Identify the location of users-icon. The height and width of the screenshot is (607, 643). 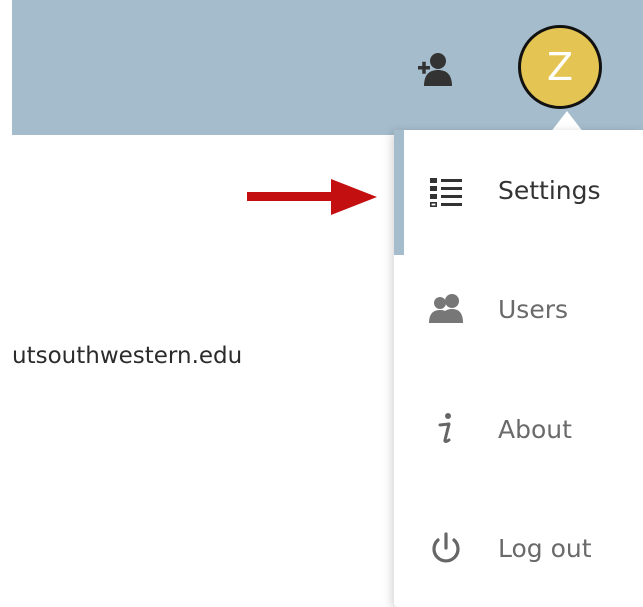
(446, 308).